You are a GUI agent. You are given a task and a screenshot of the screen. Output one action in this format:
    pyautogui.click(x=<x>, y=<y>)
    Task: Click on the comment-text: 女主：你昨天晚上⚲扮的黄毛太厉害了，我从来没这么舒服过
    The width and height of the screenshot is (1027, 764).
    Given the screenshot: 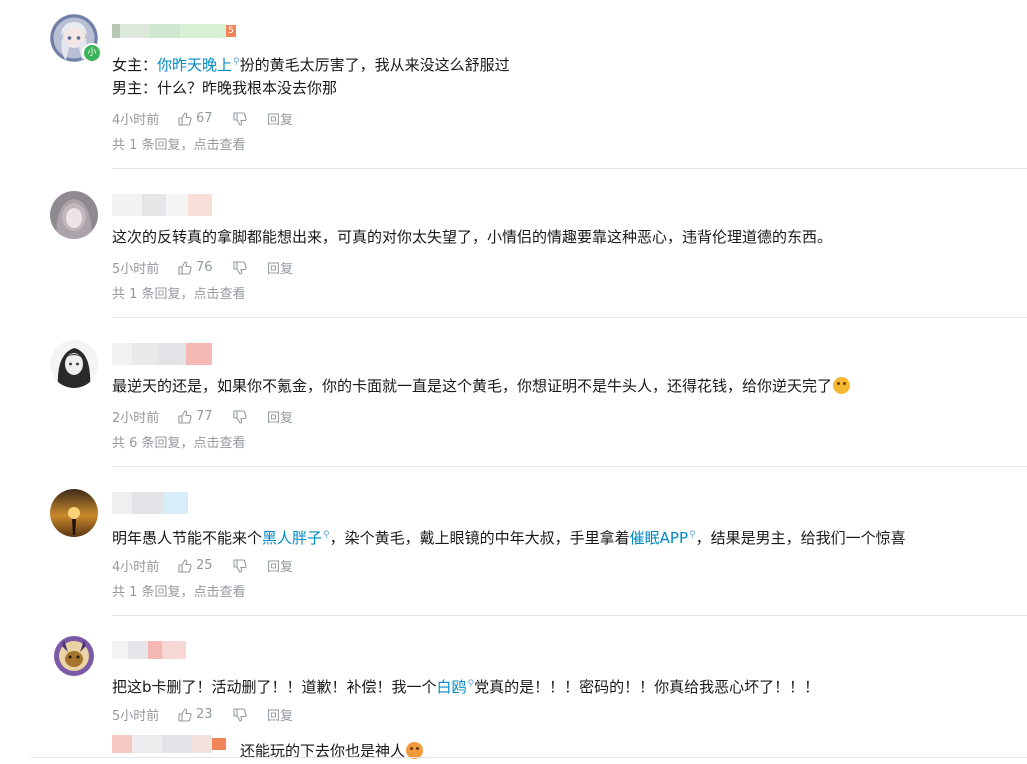 What is the action you would take?
    pyautogui.click(x=311, y=63)
    